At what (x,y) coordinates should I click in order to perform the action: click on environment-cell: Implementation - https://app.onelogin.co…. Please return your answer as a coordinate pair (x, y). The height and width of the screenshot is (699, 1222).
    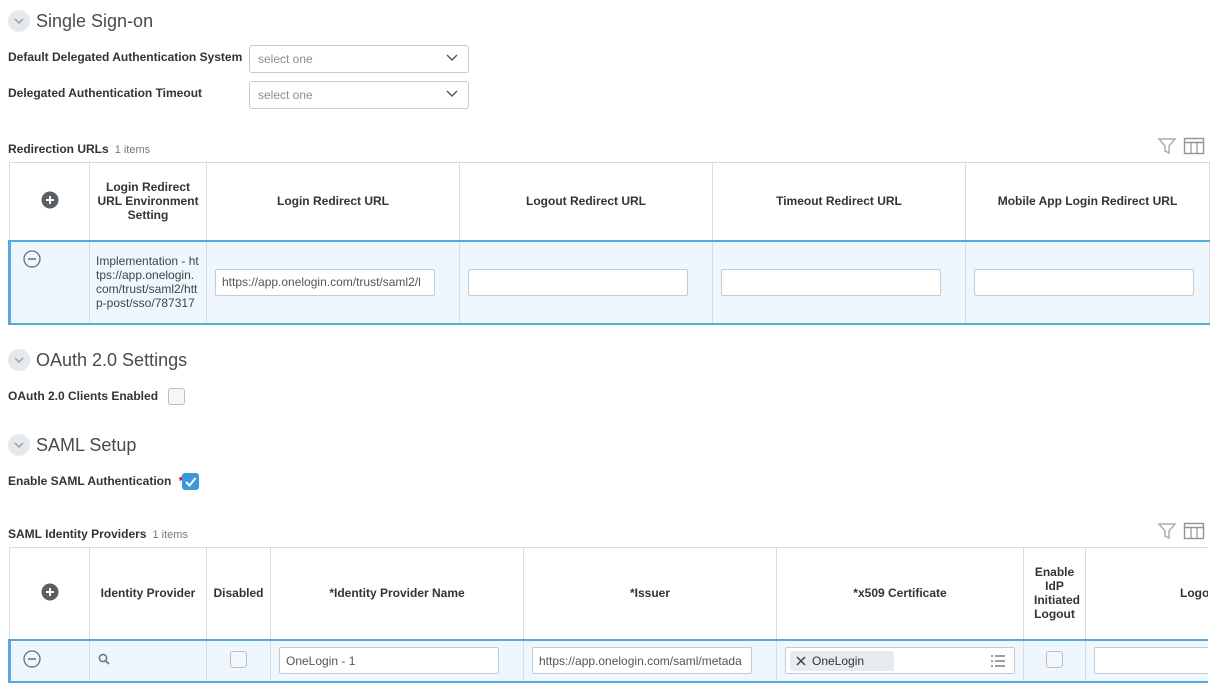
    Looking at the image, I should click on (148, 282).